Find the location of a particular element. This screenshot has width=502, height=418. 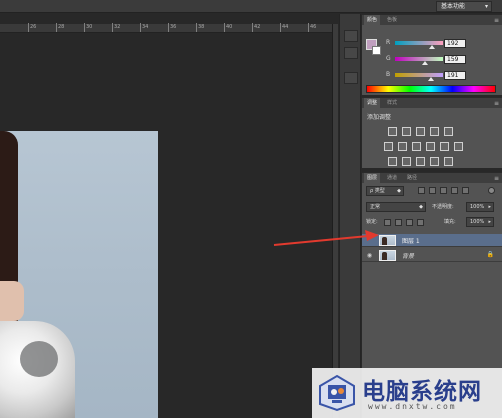

black-white-icon is located at coordinates (416, 146).